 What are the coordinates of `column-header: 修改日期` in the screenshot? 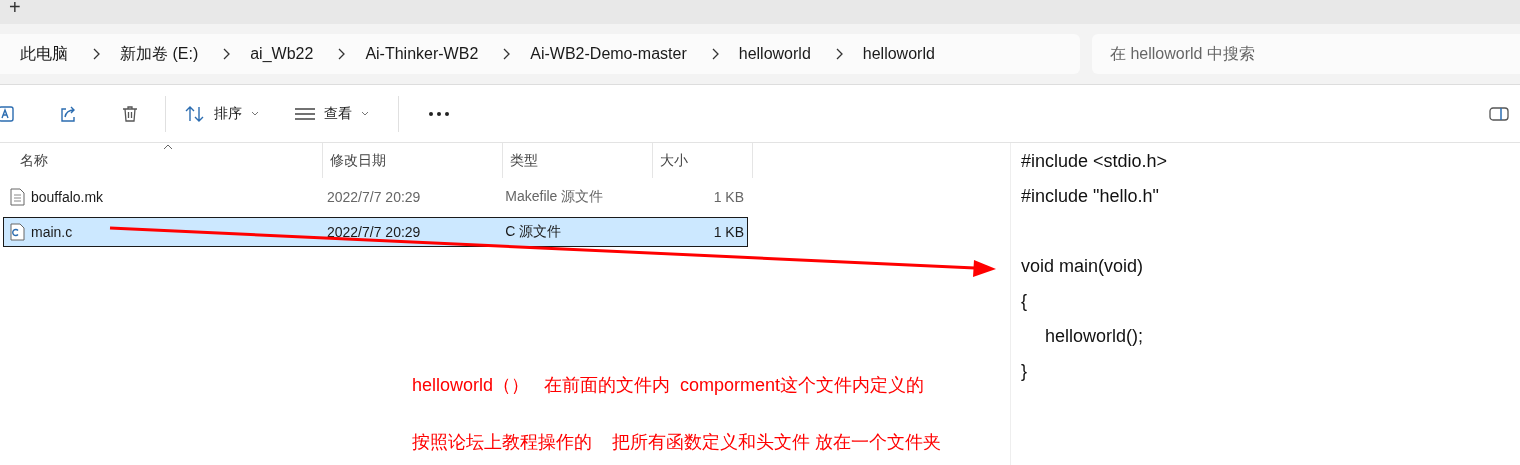 It's located at (413, 160).